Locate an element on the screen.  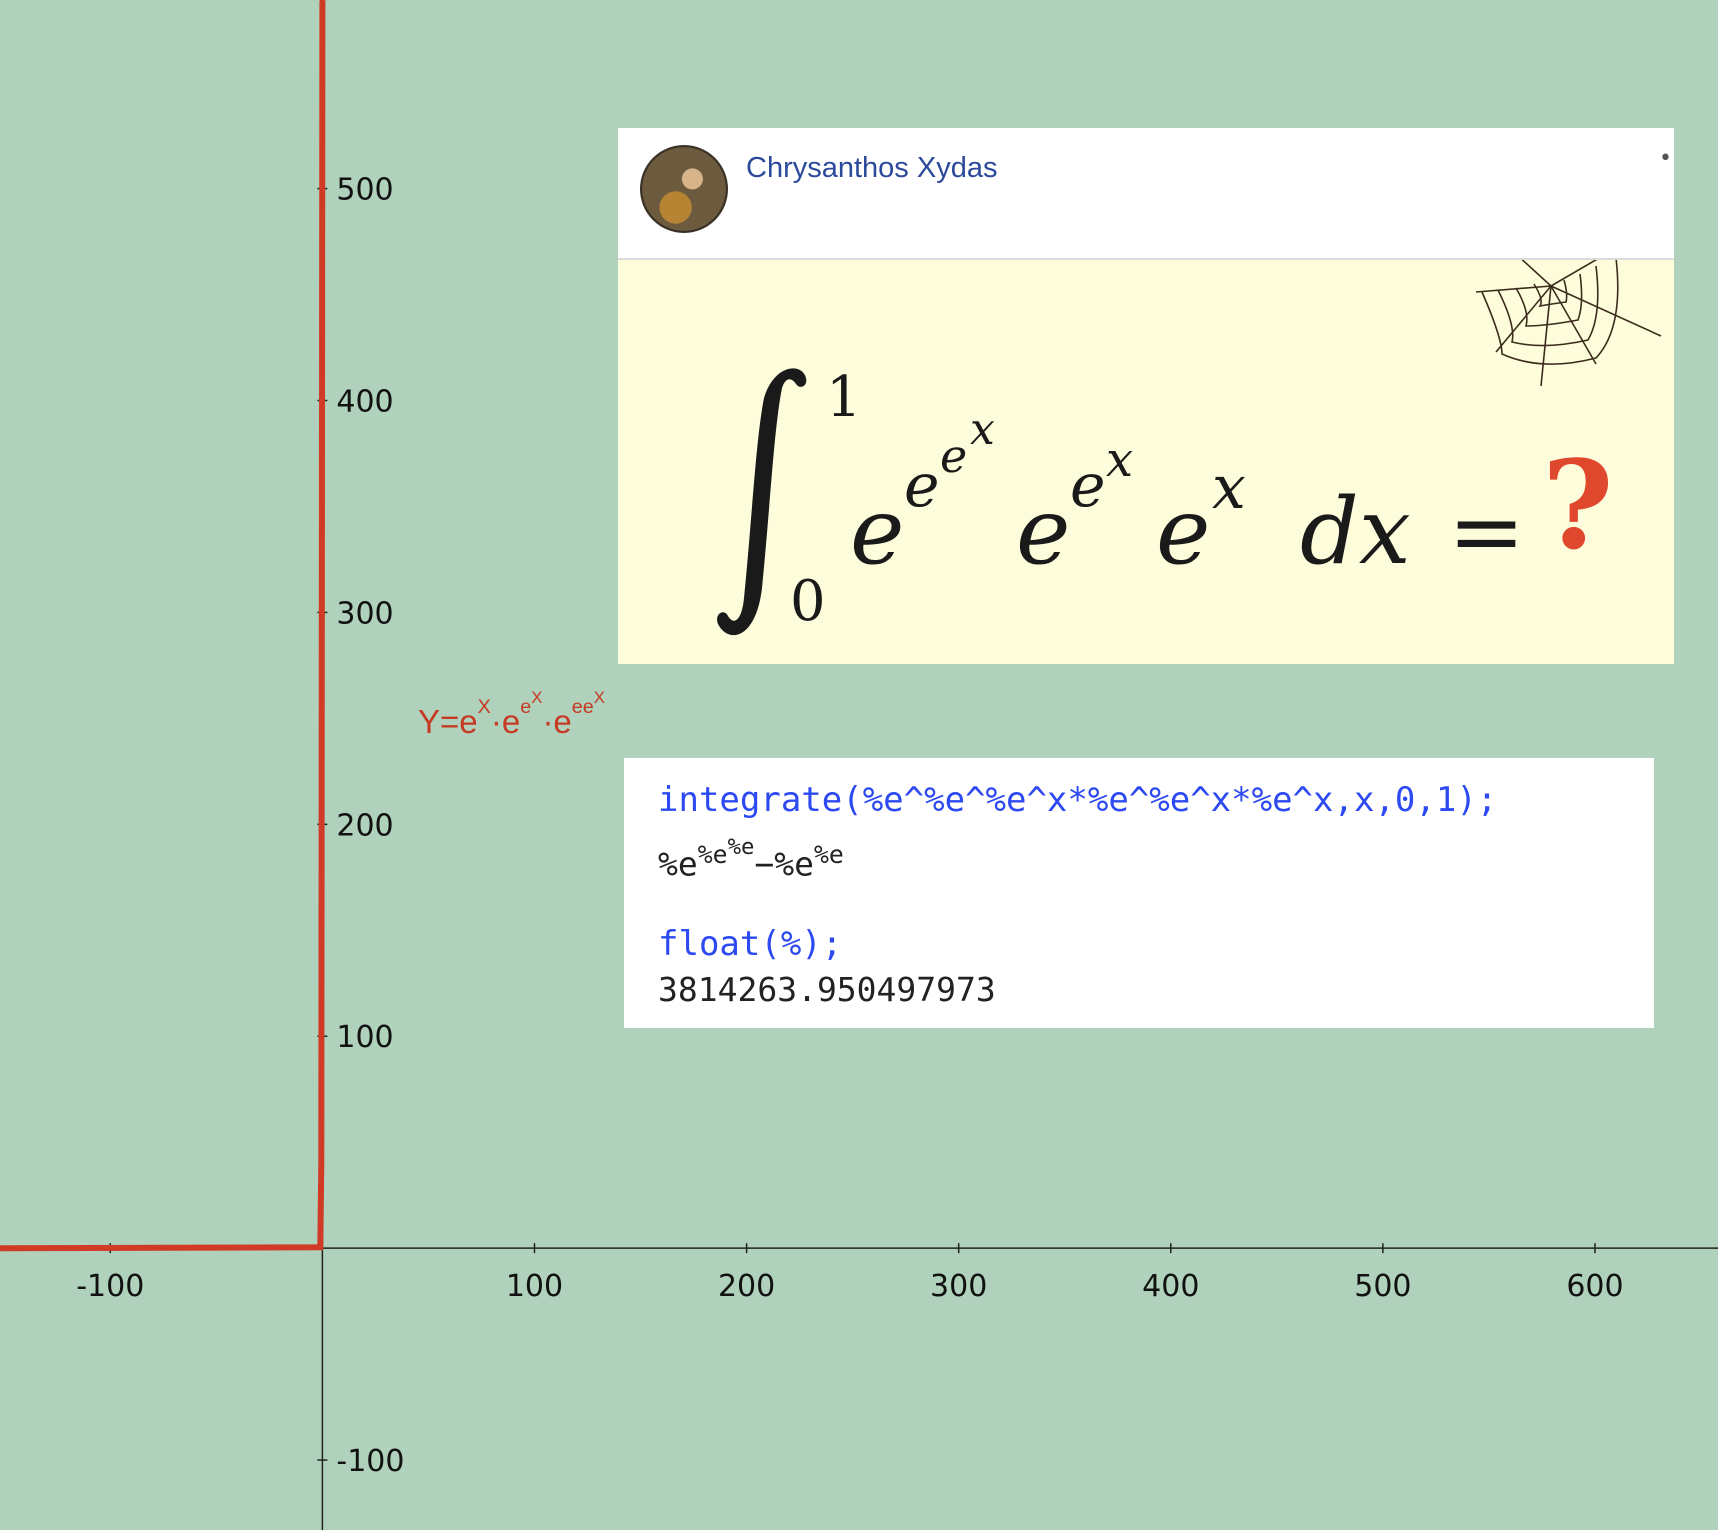
upper-limit: 1 is located at coordinates (844, 397).